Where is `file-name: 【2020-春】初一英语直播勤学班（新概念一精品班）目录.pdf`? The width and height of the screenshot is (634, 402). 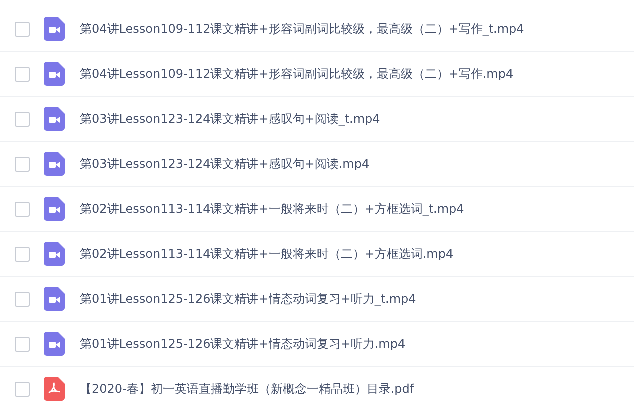
file-name: 【2020-春】初一英语直播勤学班（新概念一精品班）目录.pdf is located at coordinates (247, 389).